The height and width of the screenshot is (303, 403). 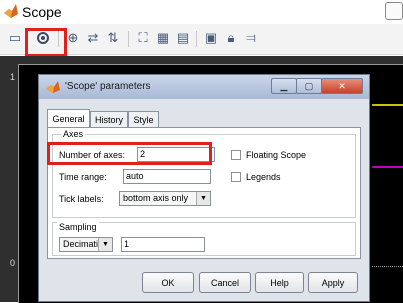 What do you see at coordinates (251, 38) in the screenshot?
I see `signal-selection-icon: ⫤` at bounding box center [251, 38].